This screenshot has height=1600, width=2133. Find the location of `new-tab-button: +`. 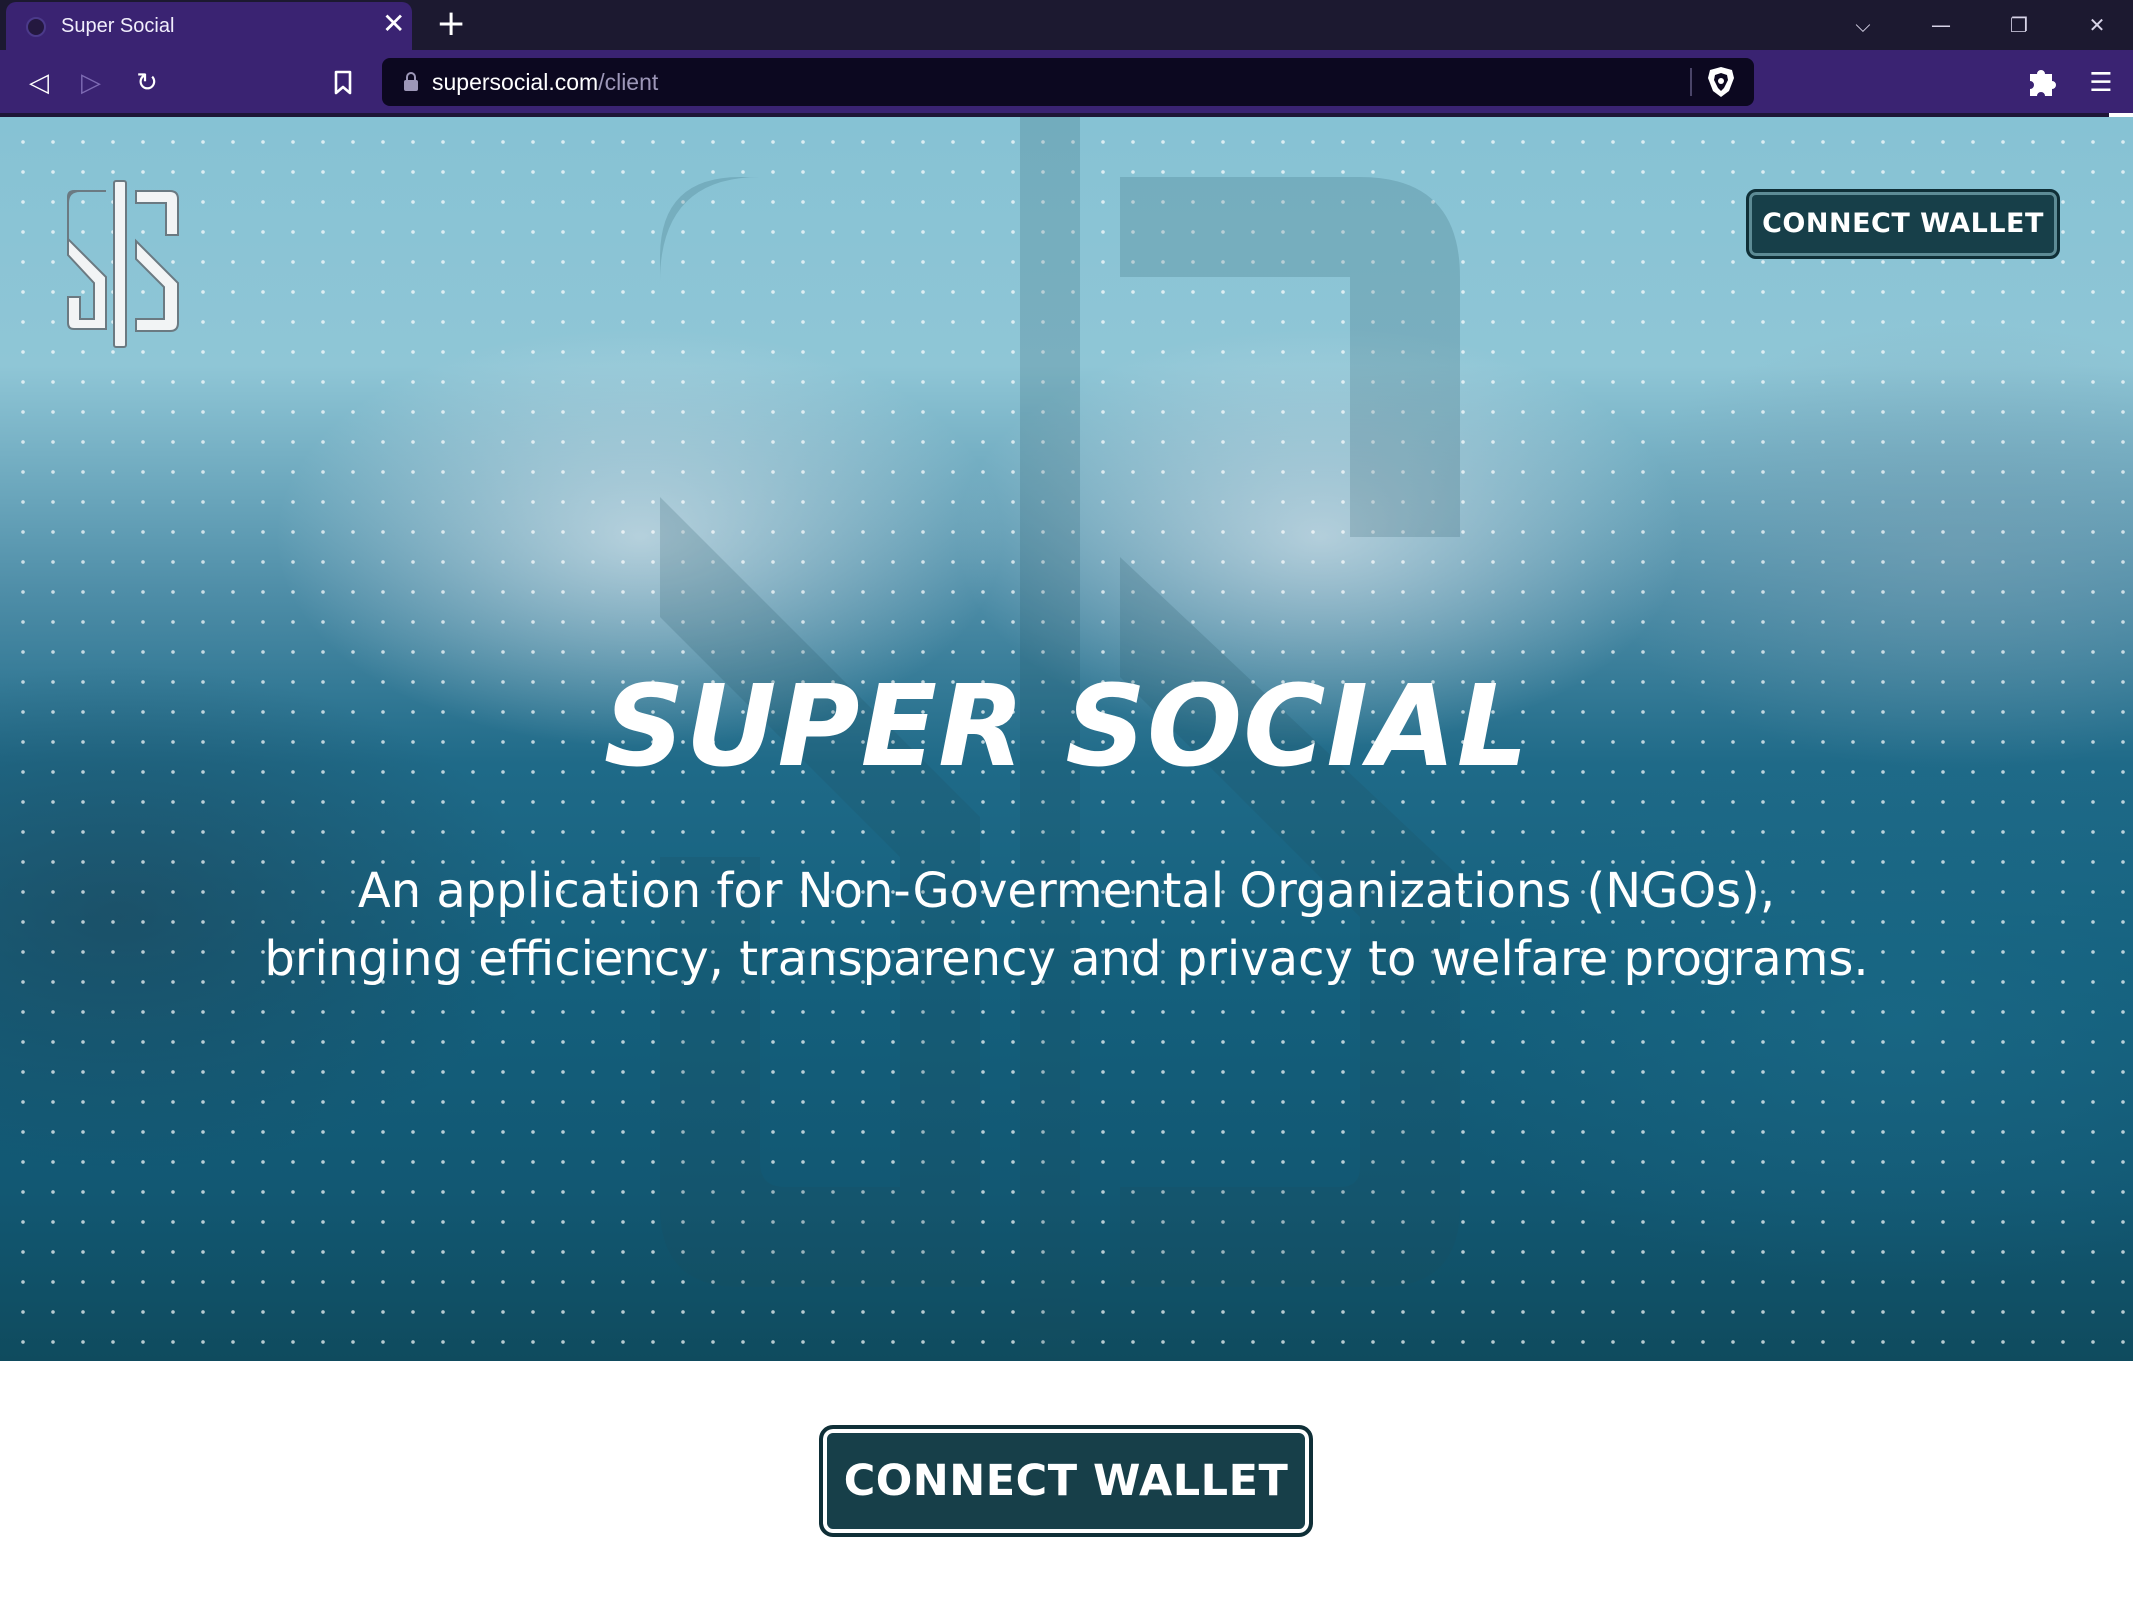

new-tab-button: + is located at coordinates (451, 24).